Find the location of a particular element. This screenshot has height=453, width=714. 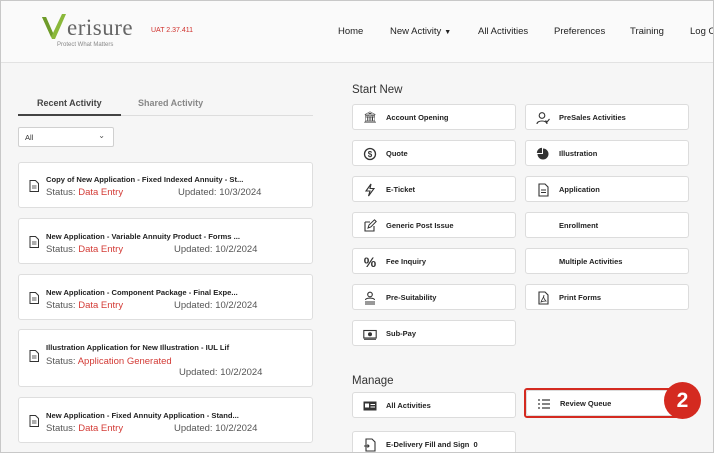

dollar-circle-icon: $ is located at coordinates (370, 154).